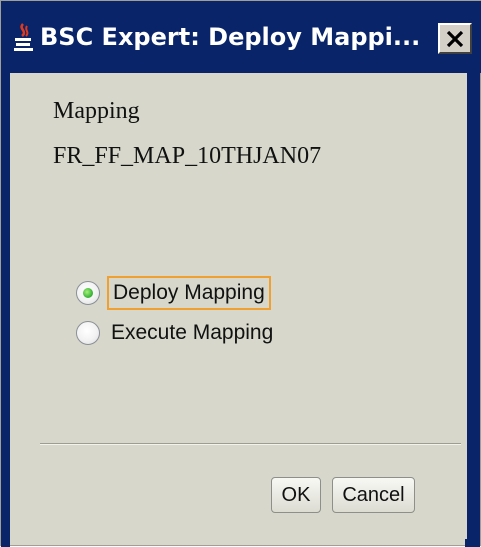 This screenshot has width=481, height=547. I want to click on radio-selected-dot, so click(88, 293).